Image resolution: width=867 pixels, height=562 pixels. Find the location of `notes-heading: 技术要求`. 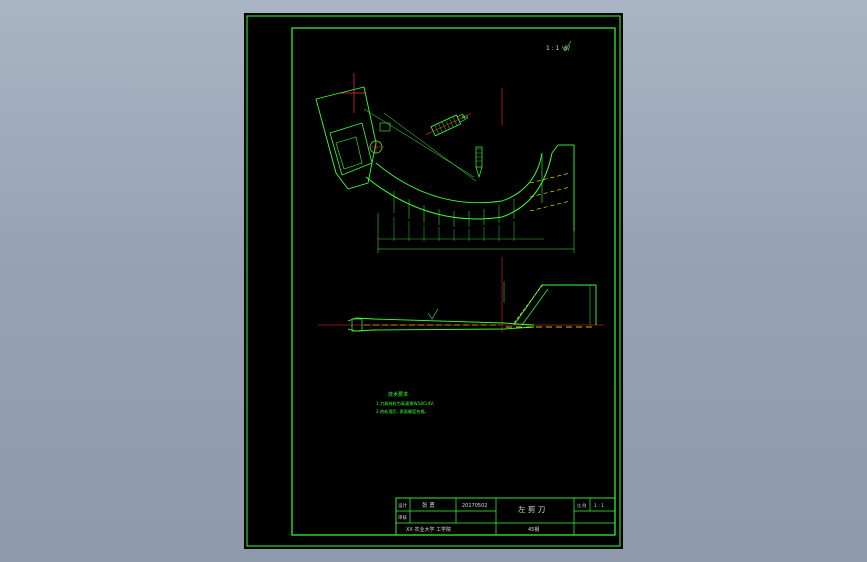

notes-heading: 技术要求 is located at coordinates (398, 394).